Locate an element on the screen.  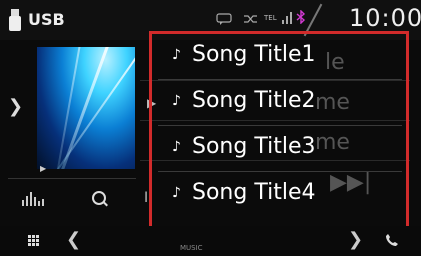
bluetooth-icon is located at coordinates (301, 17).